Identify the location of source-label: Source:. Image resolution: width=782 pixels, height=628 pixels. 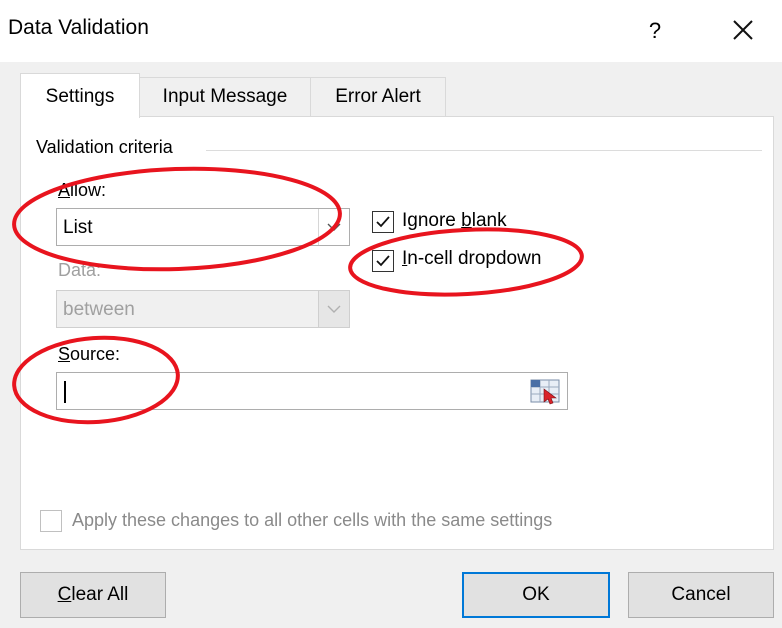
(89, 354).